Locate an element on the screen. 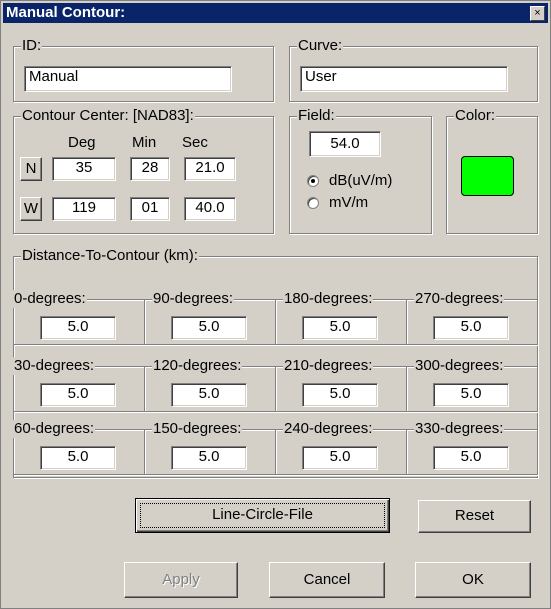 The width and height of the screenshot is (551, 609). direction-group: 90-degrees: 5.0 is located at coordinates (210, 317).